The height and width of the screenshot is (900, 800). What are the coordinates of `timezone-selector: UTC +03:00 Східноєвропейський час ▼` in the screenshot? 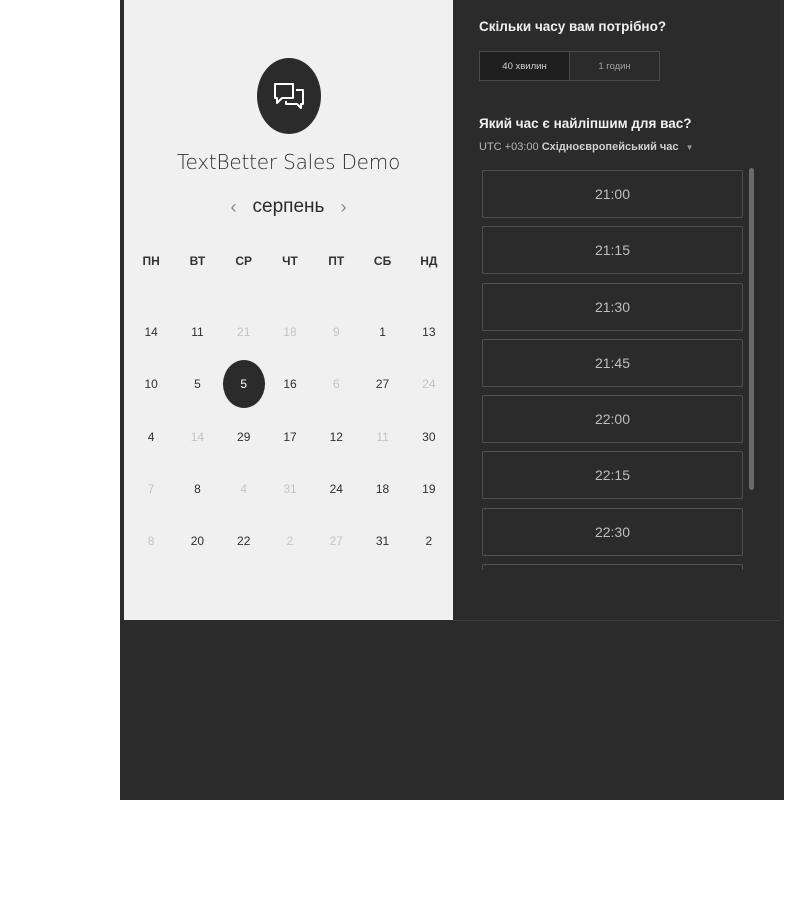 It's located at (586, 147).